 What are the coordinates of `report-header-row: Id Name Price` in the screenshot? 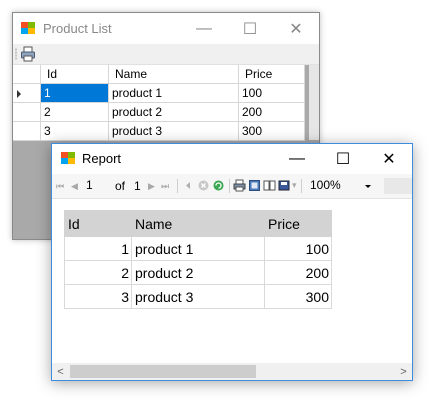 It's located at (198, 223).